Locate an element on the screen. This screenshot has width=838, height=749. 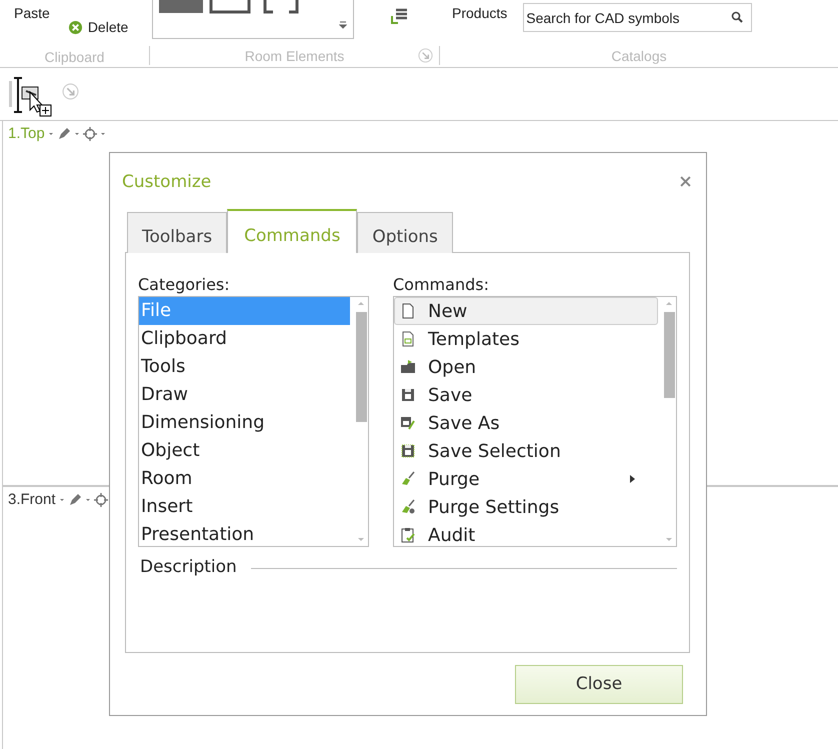
folder-icon is located at coordinates (408, 367).